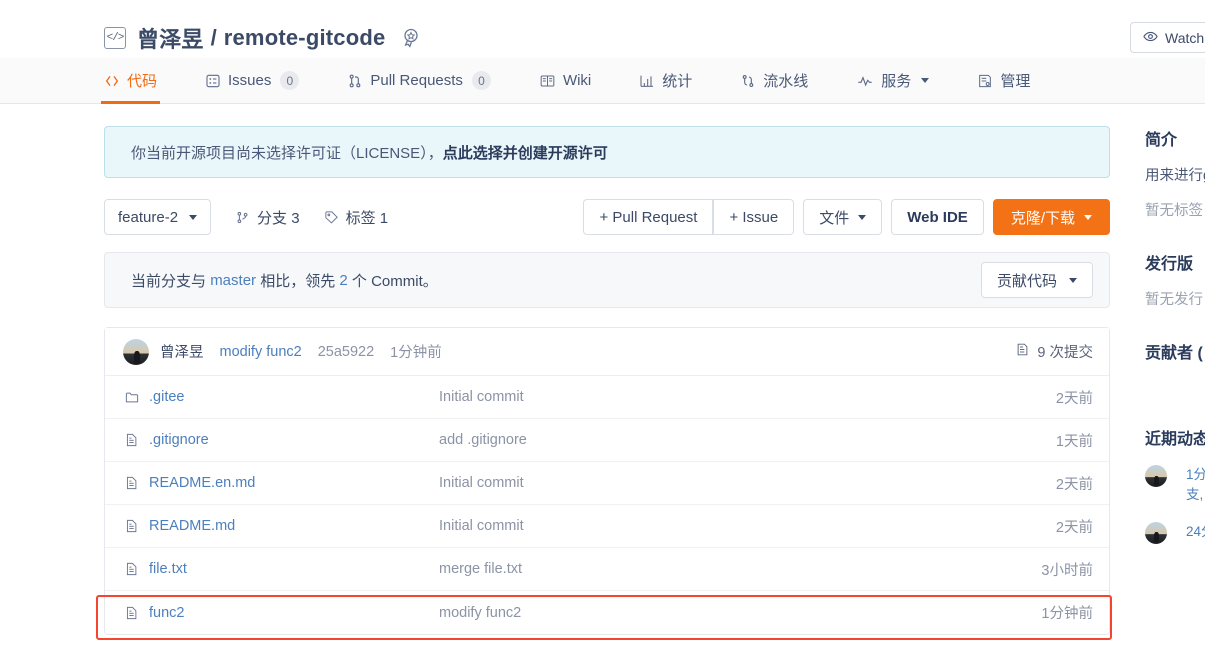 Image resolution: width=1205 pixels, height=669 pixels. I want to click on repo-name-link: remote-gitcode, so click(305, 38).